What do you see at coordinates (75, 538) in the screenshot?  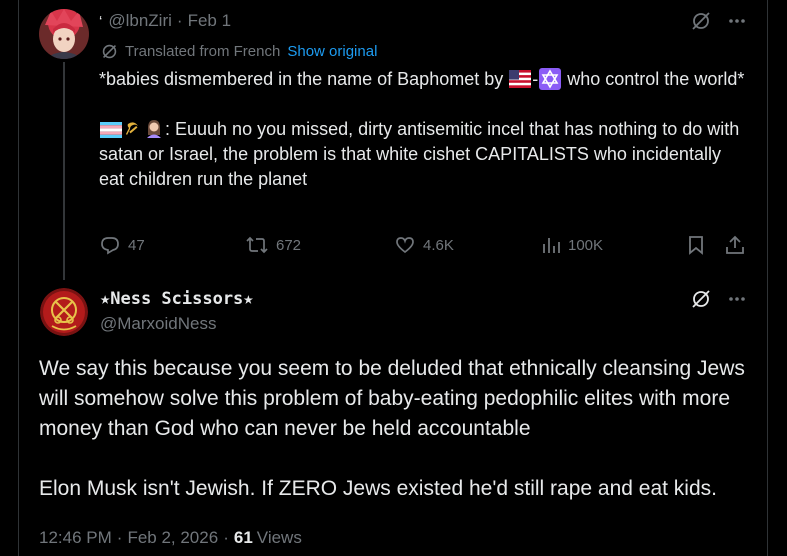 I see `tweet-time: 12:46 PM` at bounding box center [75, 538].